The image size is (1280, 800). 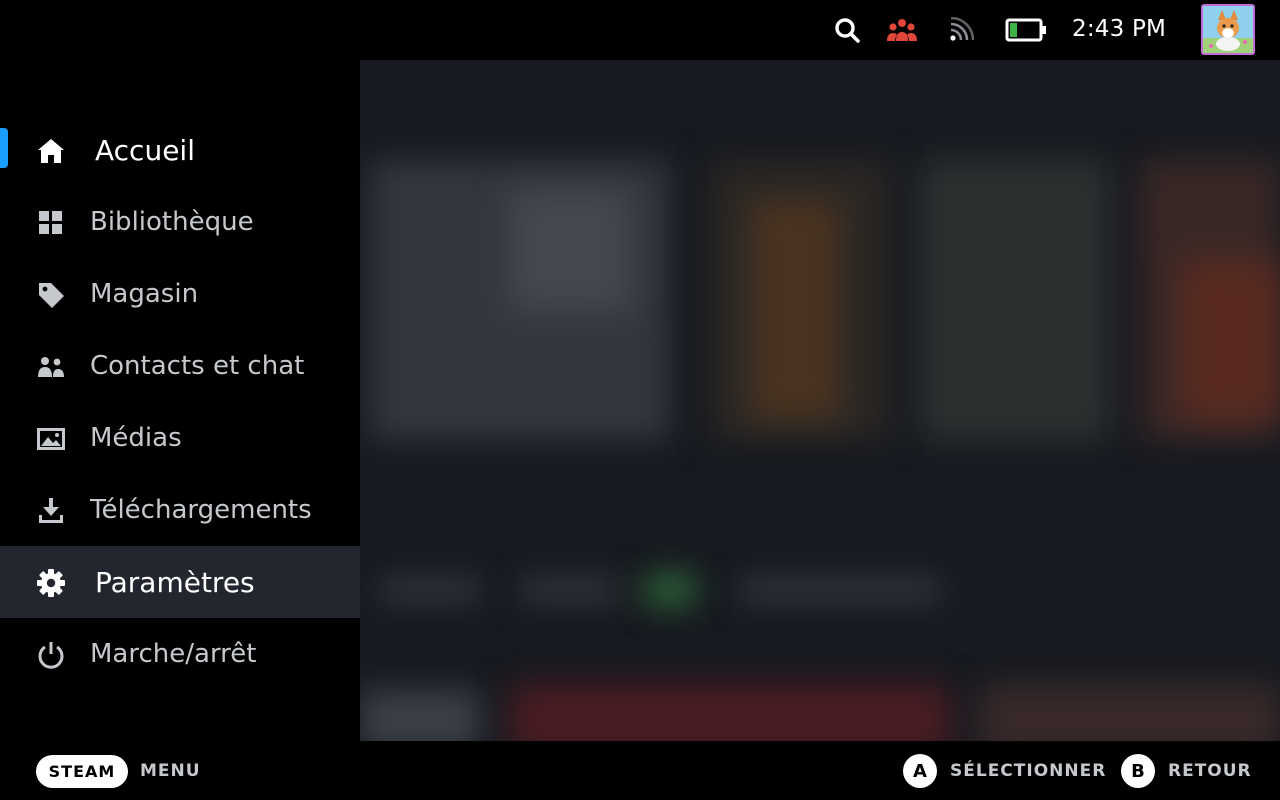 What do you see at coordinates (51, 223) in the screenshot?
I see `library-icon` at bounding box center [51, 223].